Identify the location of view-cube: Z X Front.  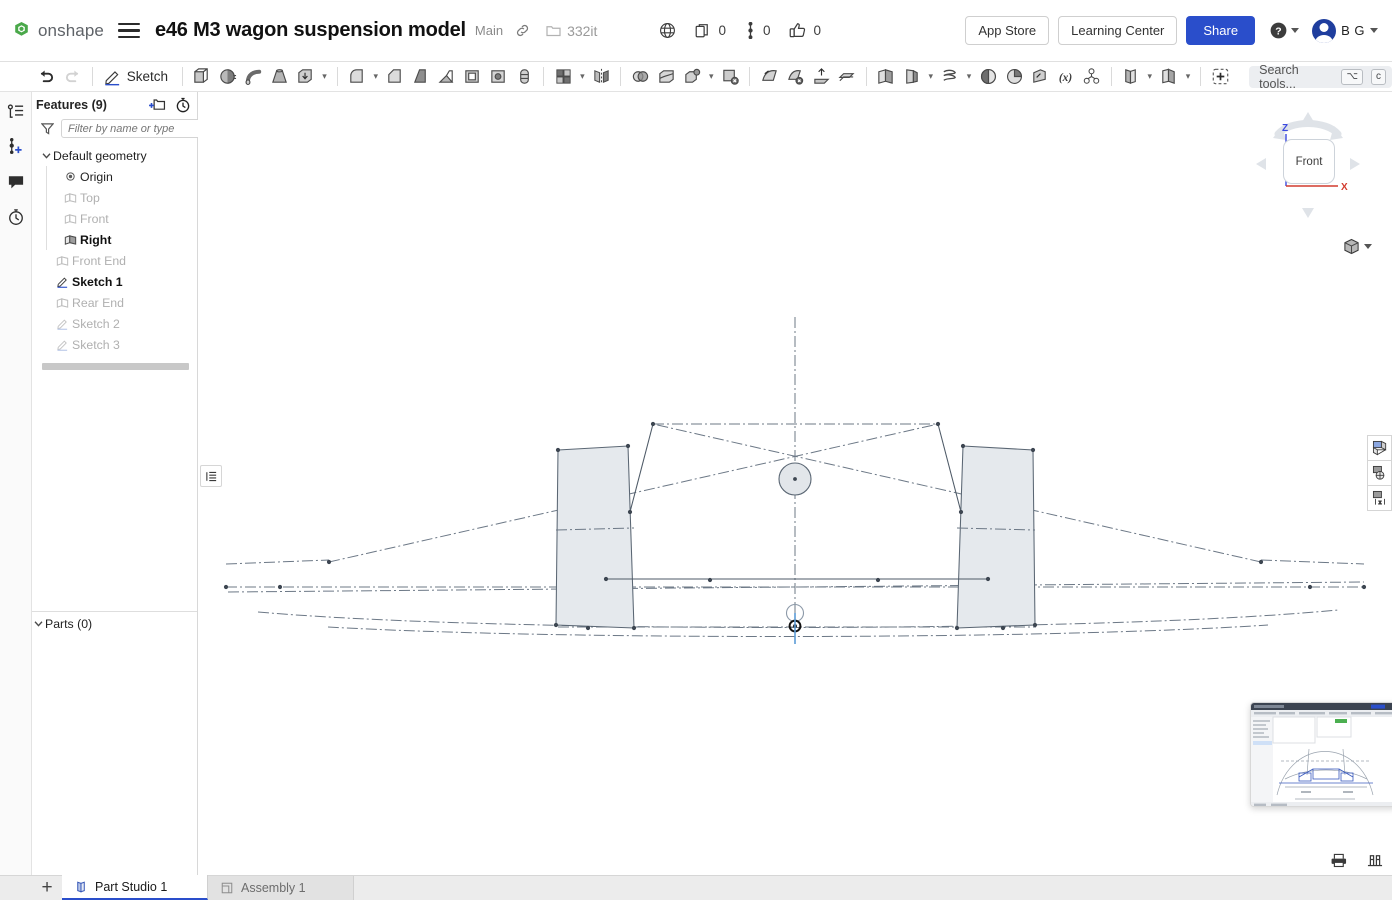
(1308, 164).